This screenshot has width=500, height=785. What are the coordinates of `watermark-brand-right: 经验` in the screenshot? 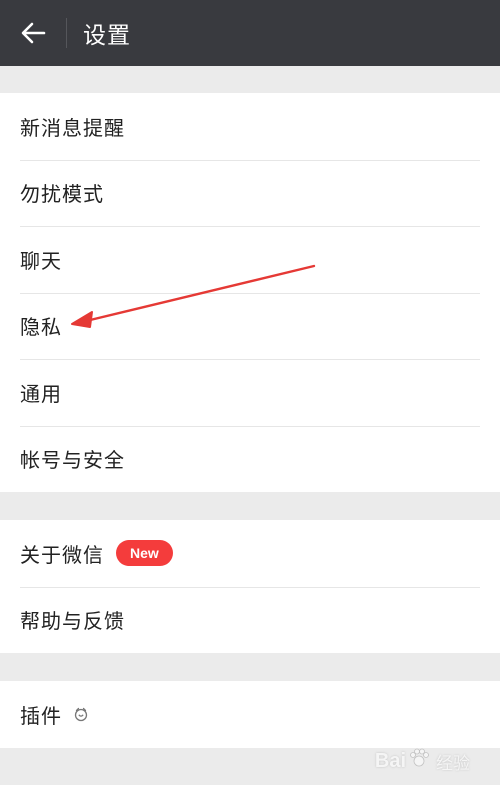 It's located at (453, 763).